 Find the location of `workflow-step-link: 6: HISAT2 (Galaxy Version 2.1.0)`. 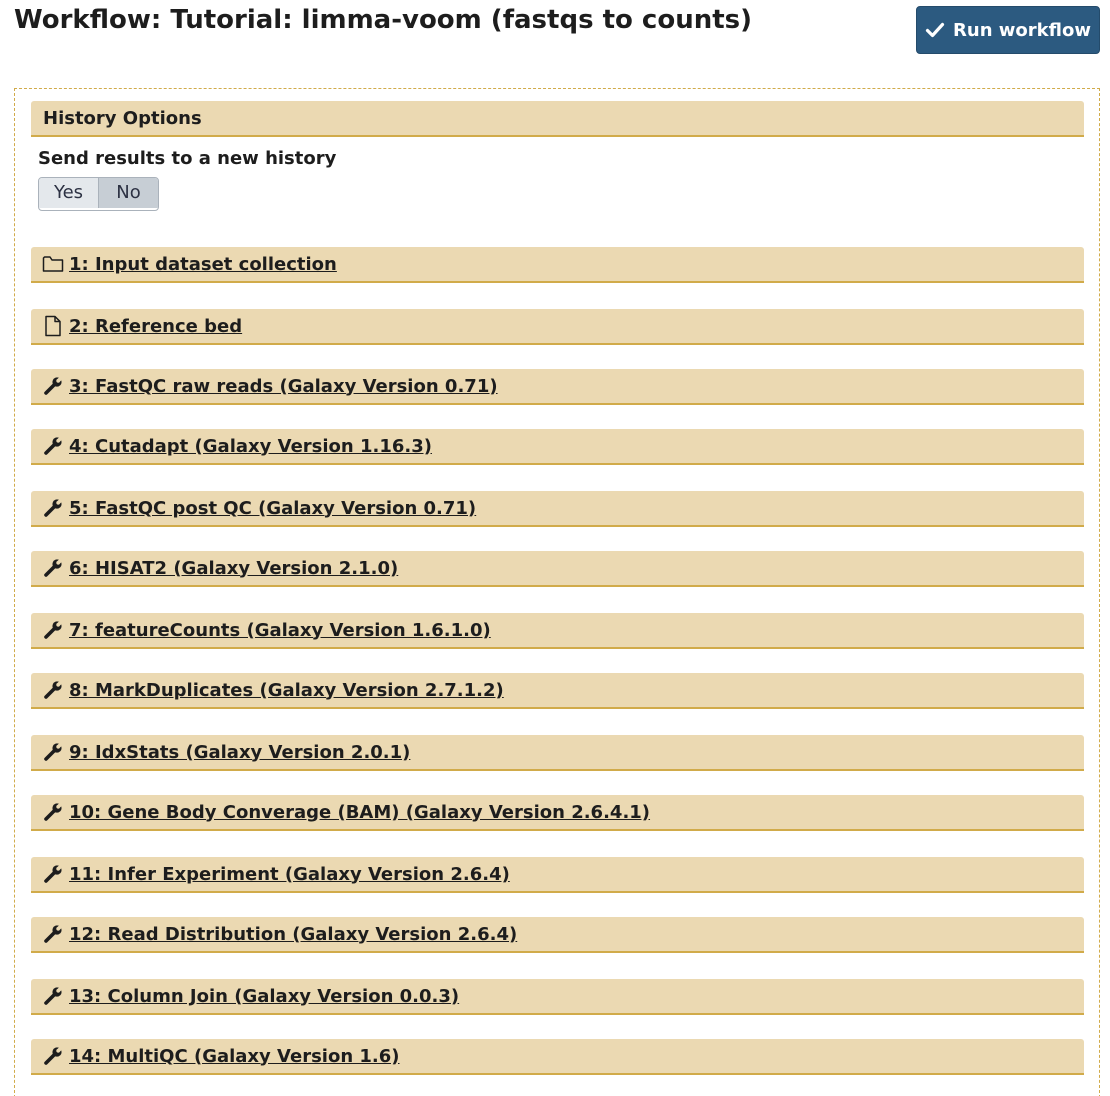

workflow-step-link: 6: HISAT2 (Galaxy Version 2.1.0) is located at coordinates (233, 568).